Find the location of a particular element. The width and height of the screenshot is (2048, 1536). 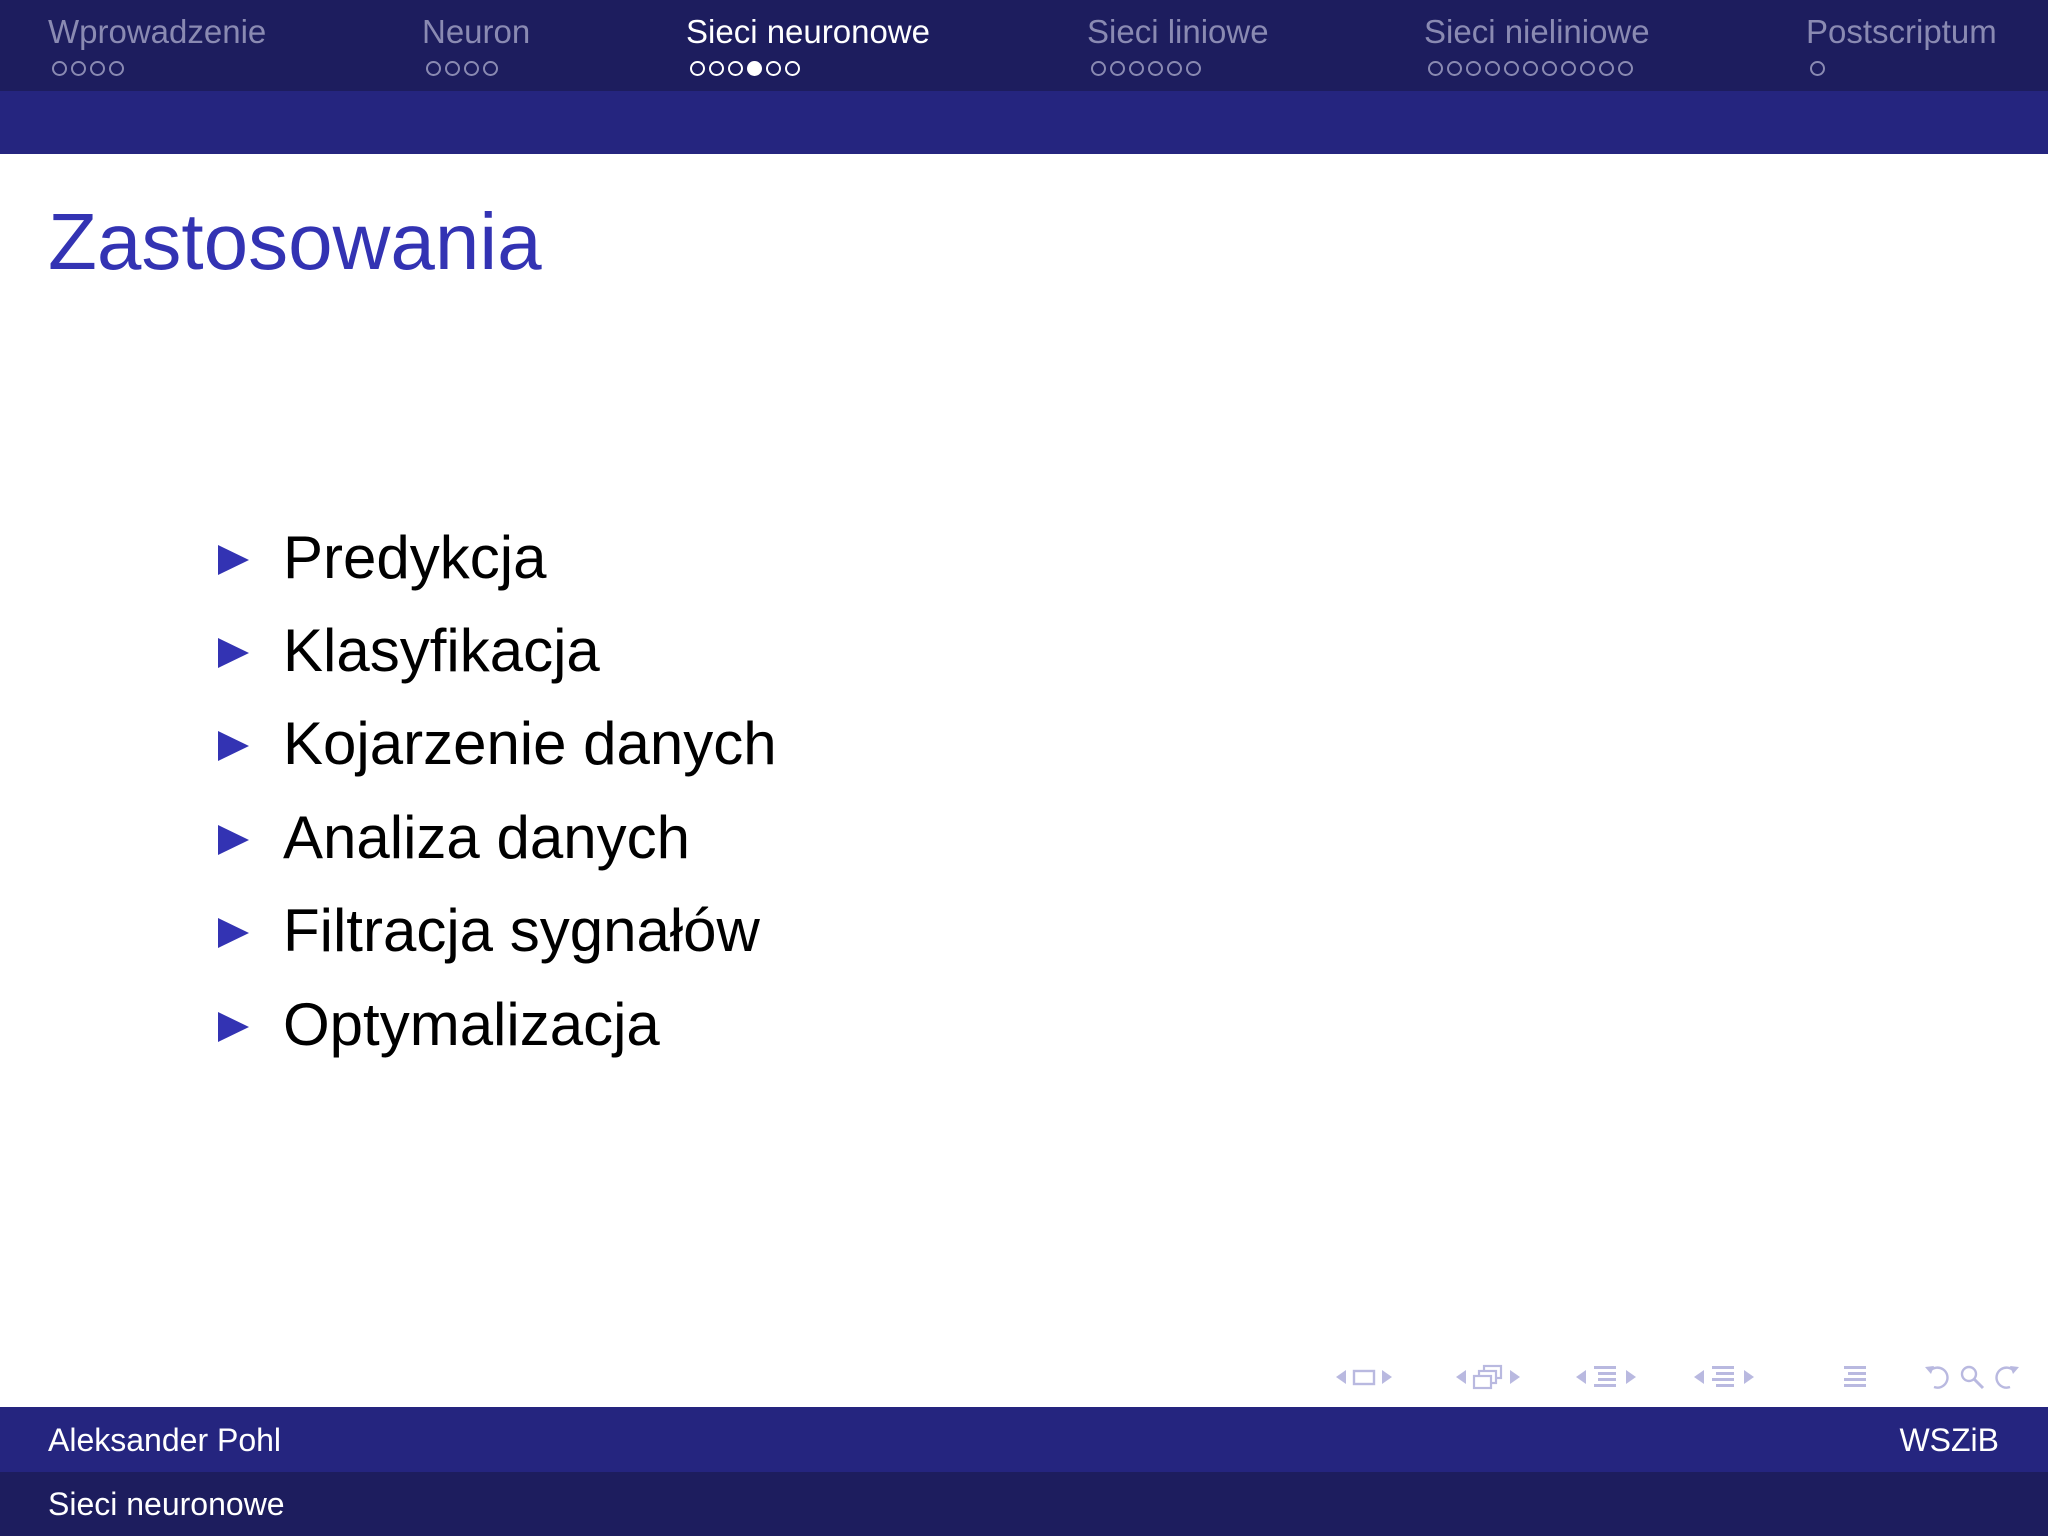

current-frame-dot is located at coordinates (754, 68).